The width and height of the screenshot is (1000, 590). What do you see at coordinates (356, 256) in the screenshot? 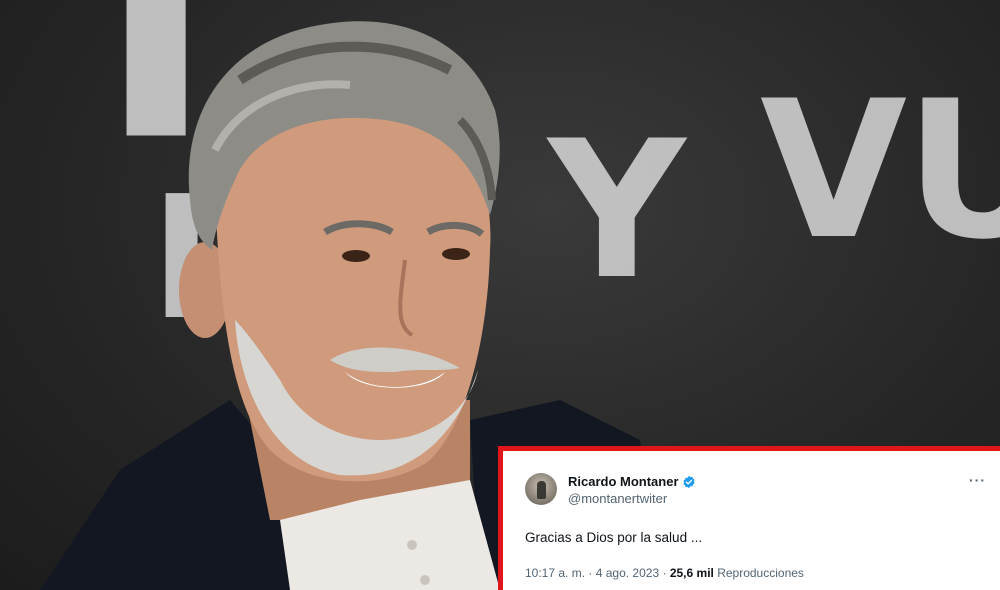
I see `eye-left` at bounding box center [356, 256].